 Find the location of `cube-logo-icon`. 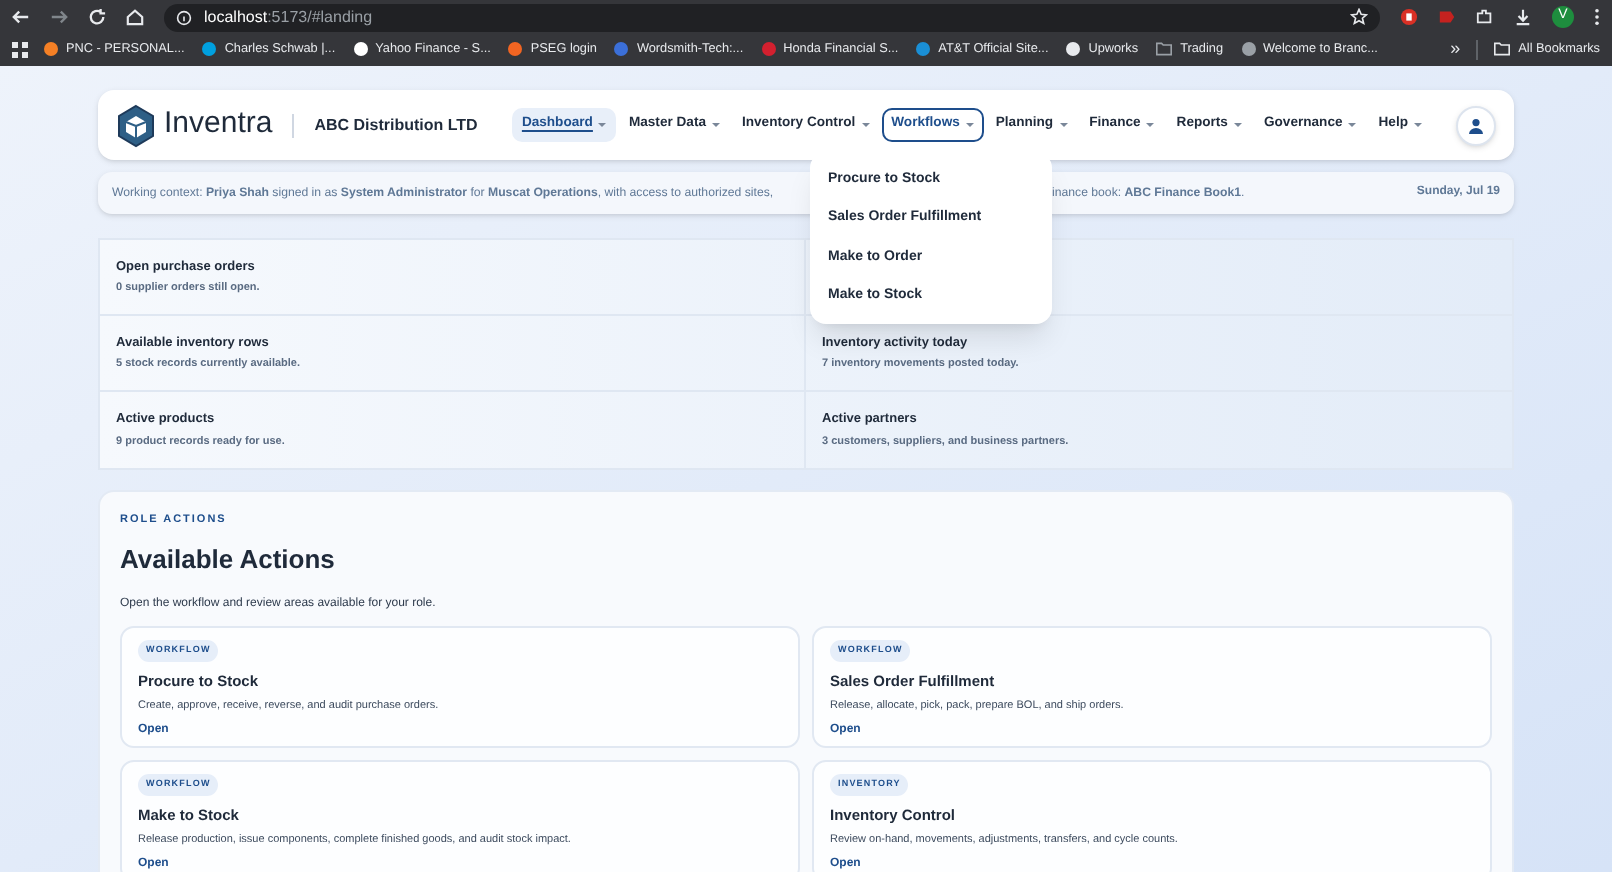

cube-logo-icon is located at coordinates (136, 125).